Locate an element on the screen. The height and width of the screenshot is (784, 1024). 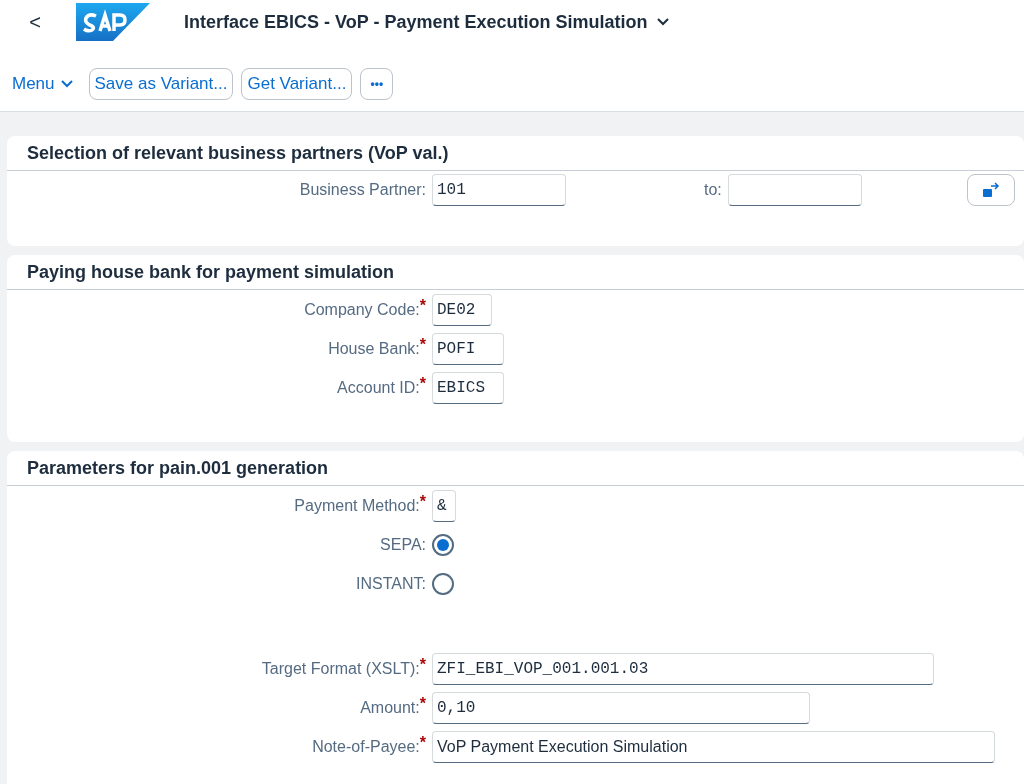
field-label: Account ID: is located at coordinates (378, 388).